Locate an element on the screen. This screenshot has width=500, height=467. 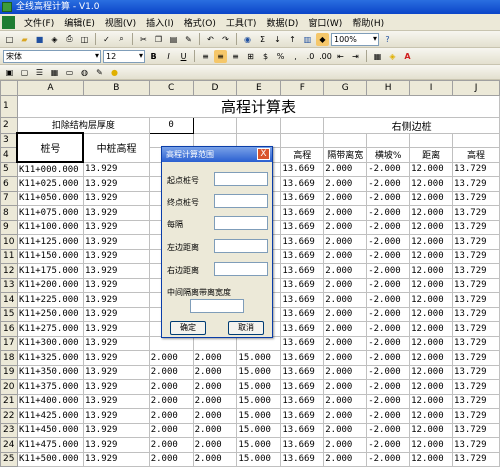
cell-a: K11+425.000 is located at coordinates (50, 416).